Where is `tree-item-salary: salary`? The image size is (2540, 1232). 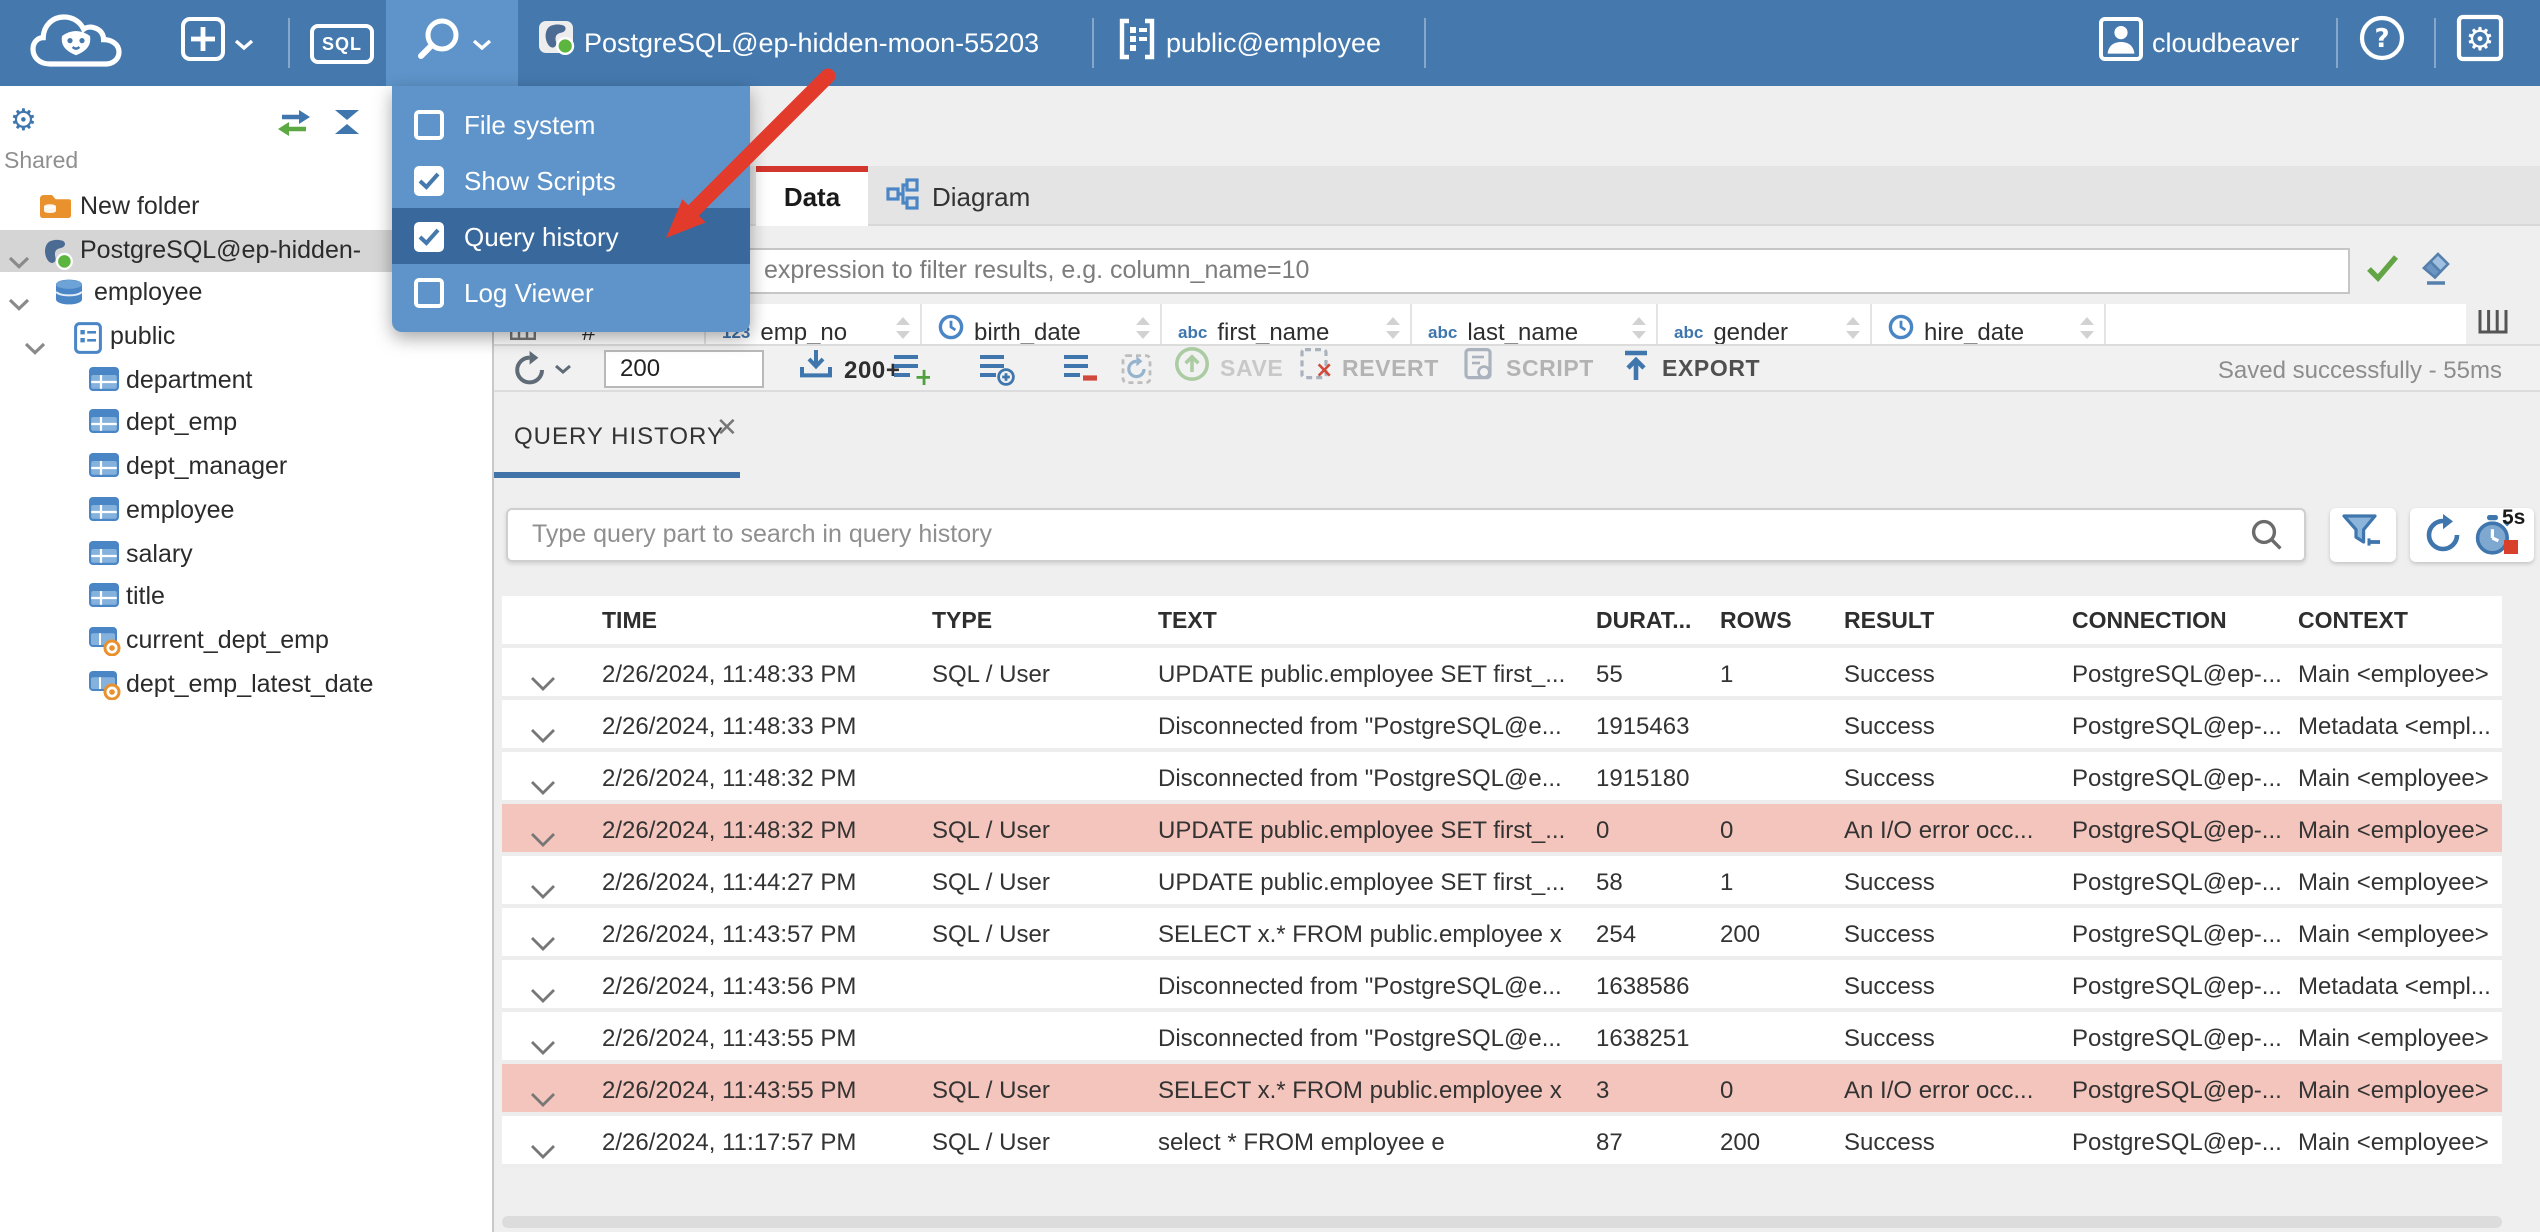
tree-item-salary: salary is located at coordinates (246, 554).